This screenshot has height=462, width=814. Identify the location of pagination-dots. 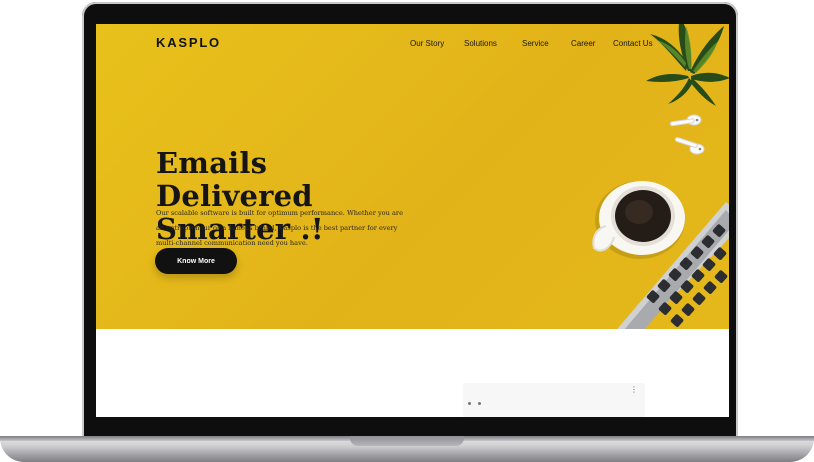
(477, 397).